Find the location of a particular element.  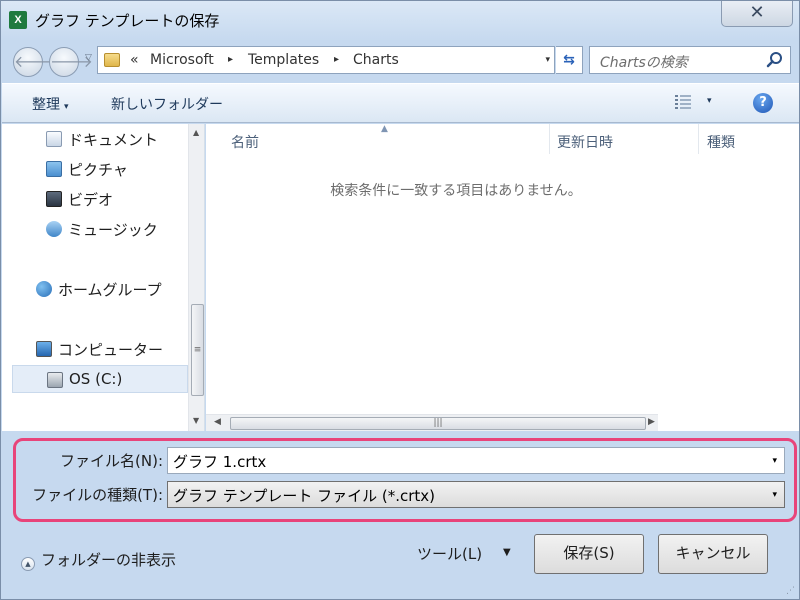

hide-folders-label: フォルダーの非表示 is located at coordinates (109, 560).